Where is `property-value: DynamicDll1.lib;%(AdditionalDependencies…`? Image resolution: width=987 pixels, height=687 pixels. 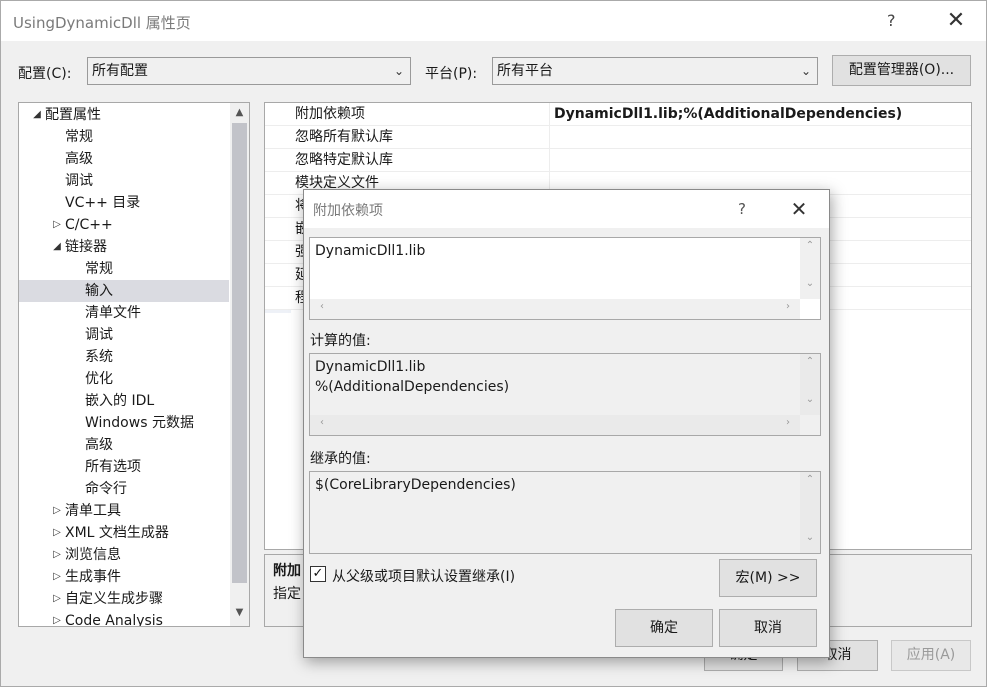
property-value: DynamicDll1.lib;%(AdditionalDependencies… is located at coordinates (760, 114).